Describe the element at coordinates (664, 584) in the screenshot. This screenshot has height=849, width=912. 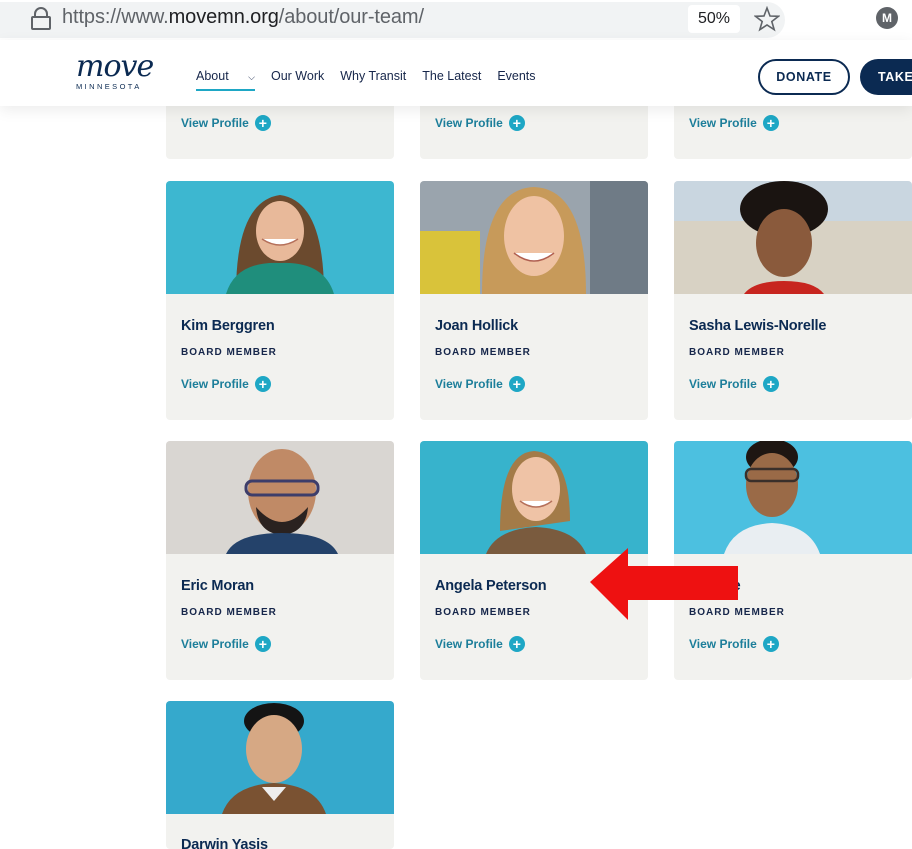
I see `red-arrow-annotation` at that location.